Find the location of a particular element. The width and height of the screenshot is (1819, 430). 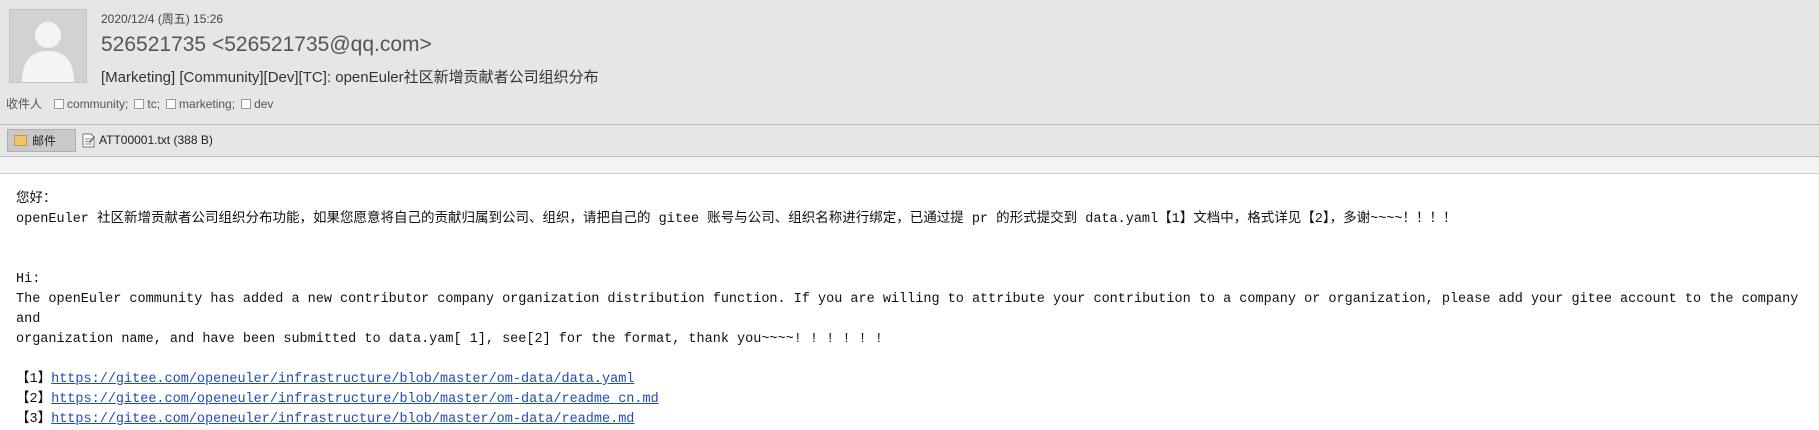

reference-label: 【3】 is located at coordinates (34, 419).